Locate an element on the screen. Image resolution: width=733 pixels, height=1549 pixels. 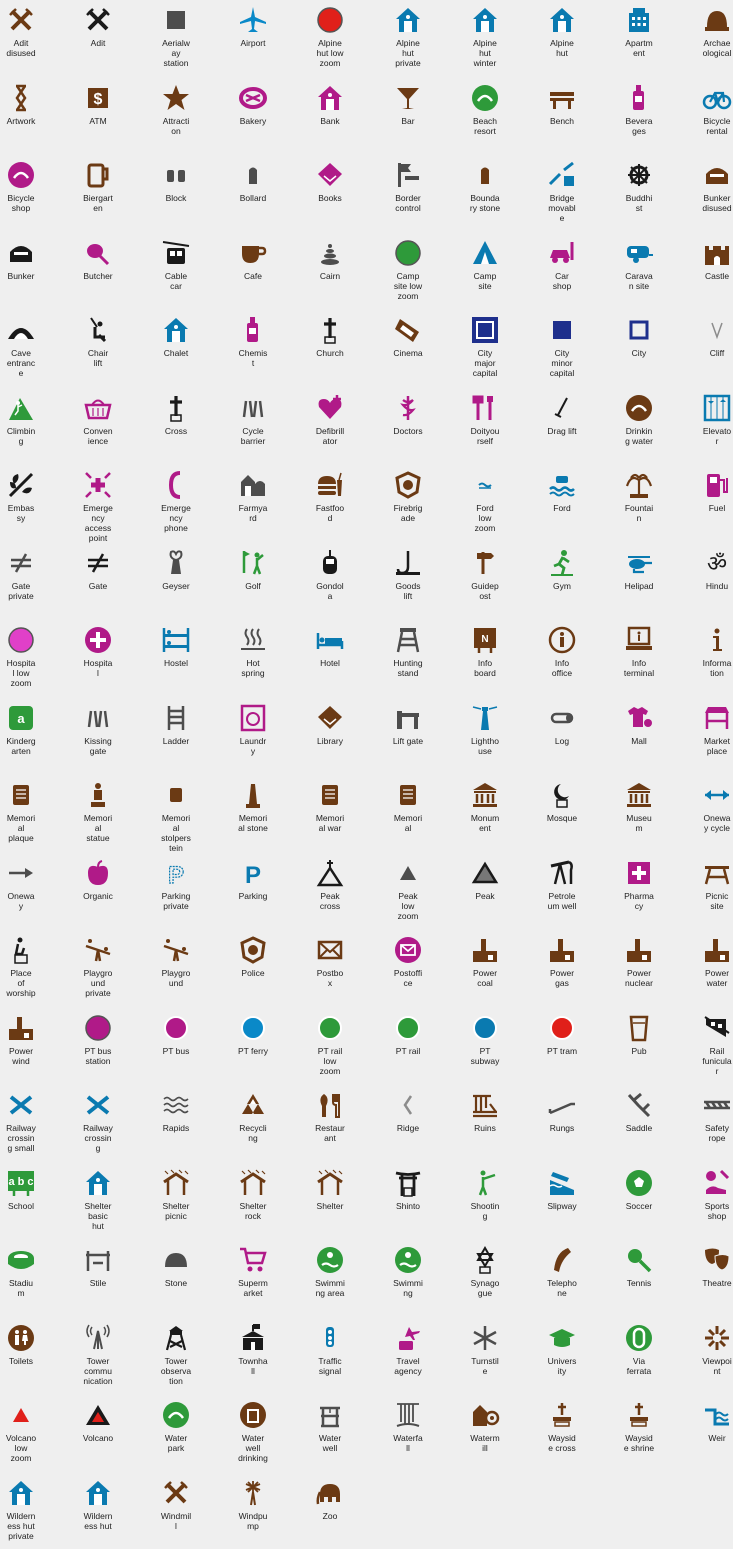
pt-rail-icon is located at coordinates (408, 1028).